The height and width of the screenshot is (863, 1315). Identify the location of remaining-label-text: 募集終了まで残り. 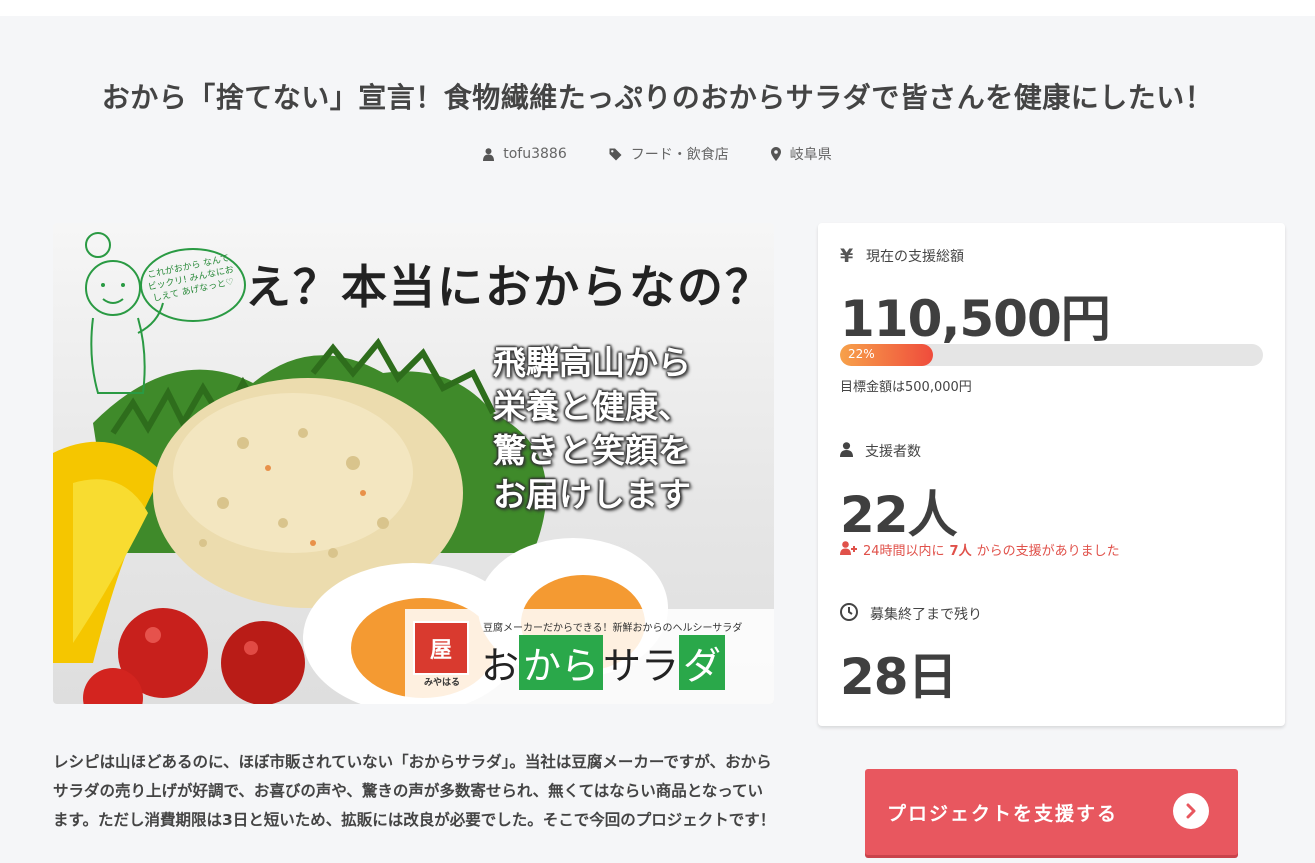
(926, 615).